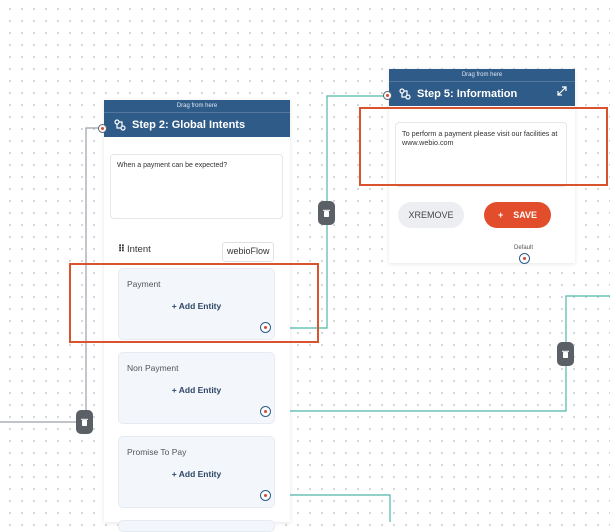 The image size is (610, 532). I want to click on remove-button: XREMOVE, so click(431, 215).